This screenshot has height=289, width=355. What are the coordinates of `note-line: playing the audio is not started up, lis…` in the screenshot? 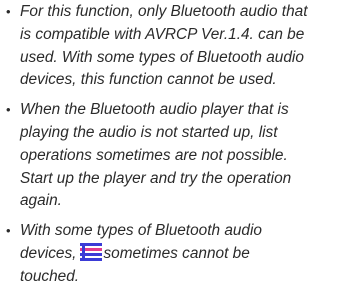 It's located at (149, 132).